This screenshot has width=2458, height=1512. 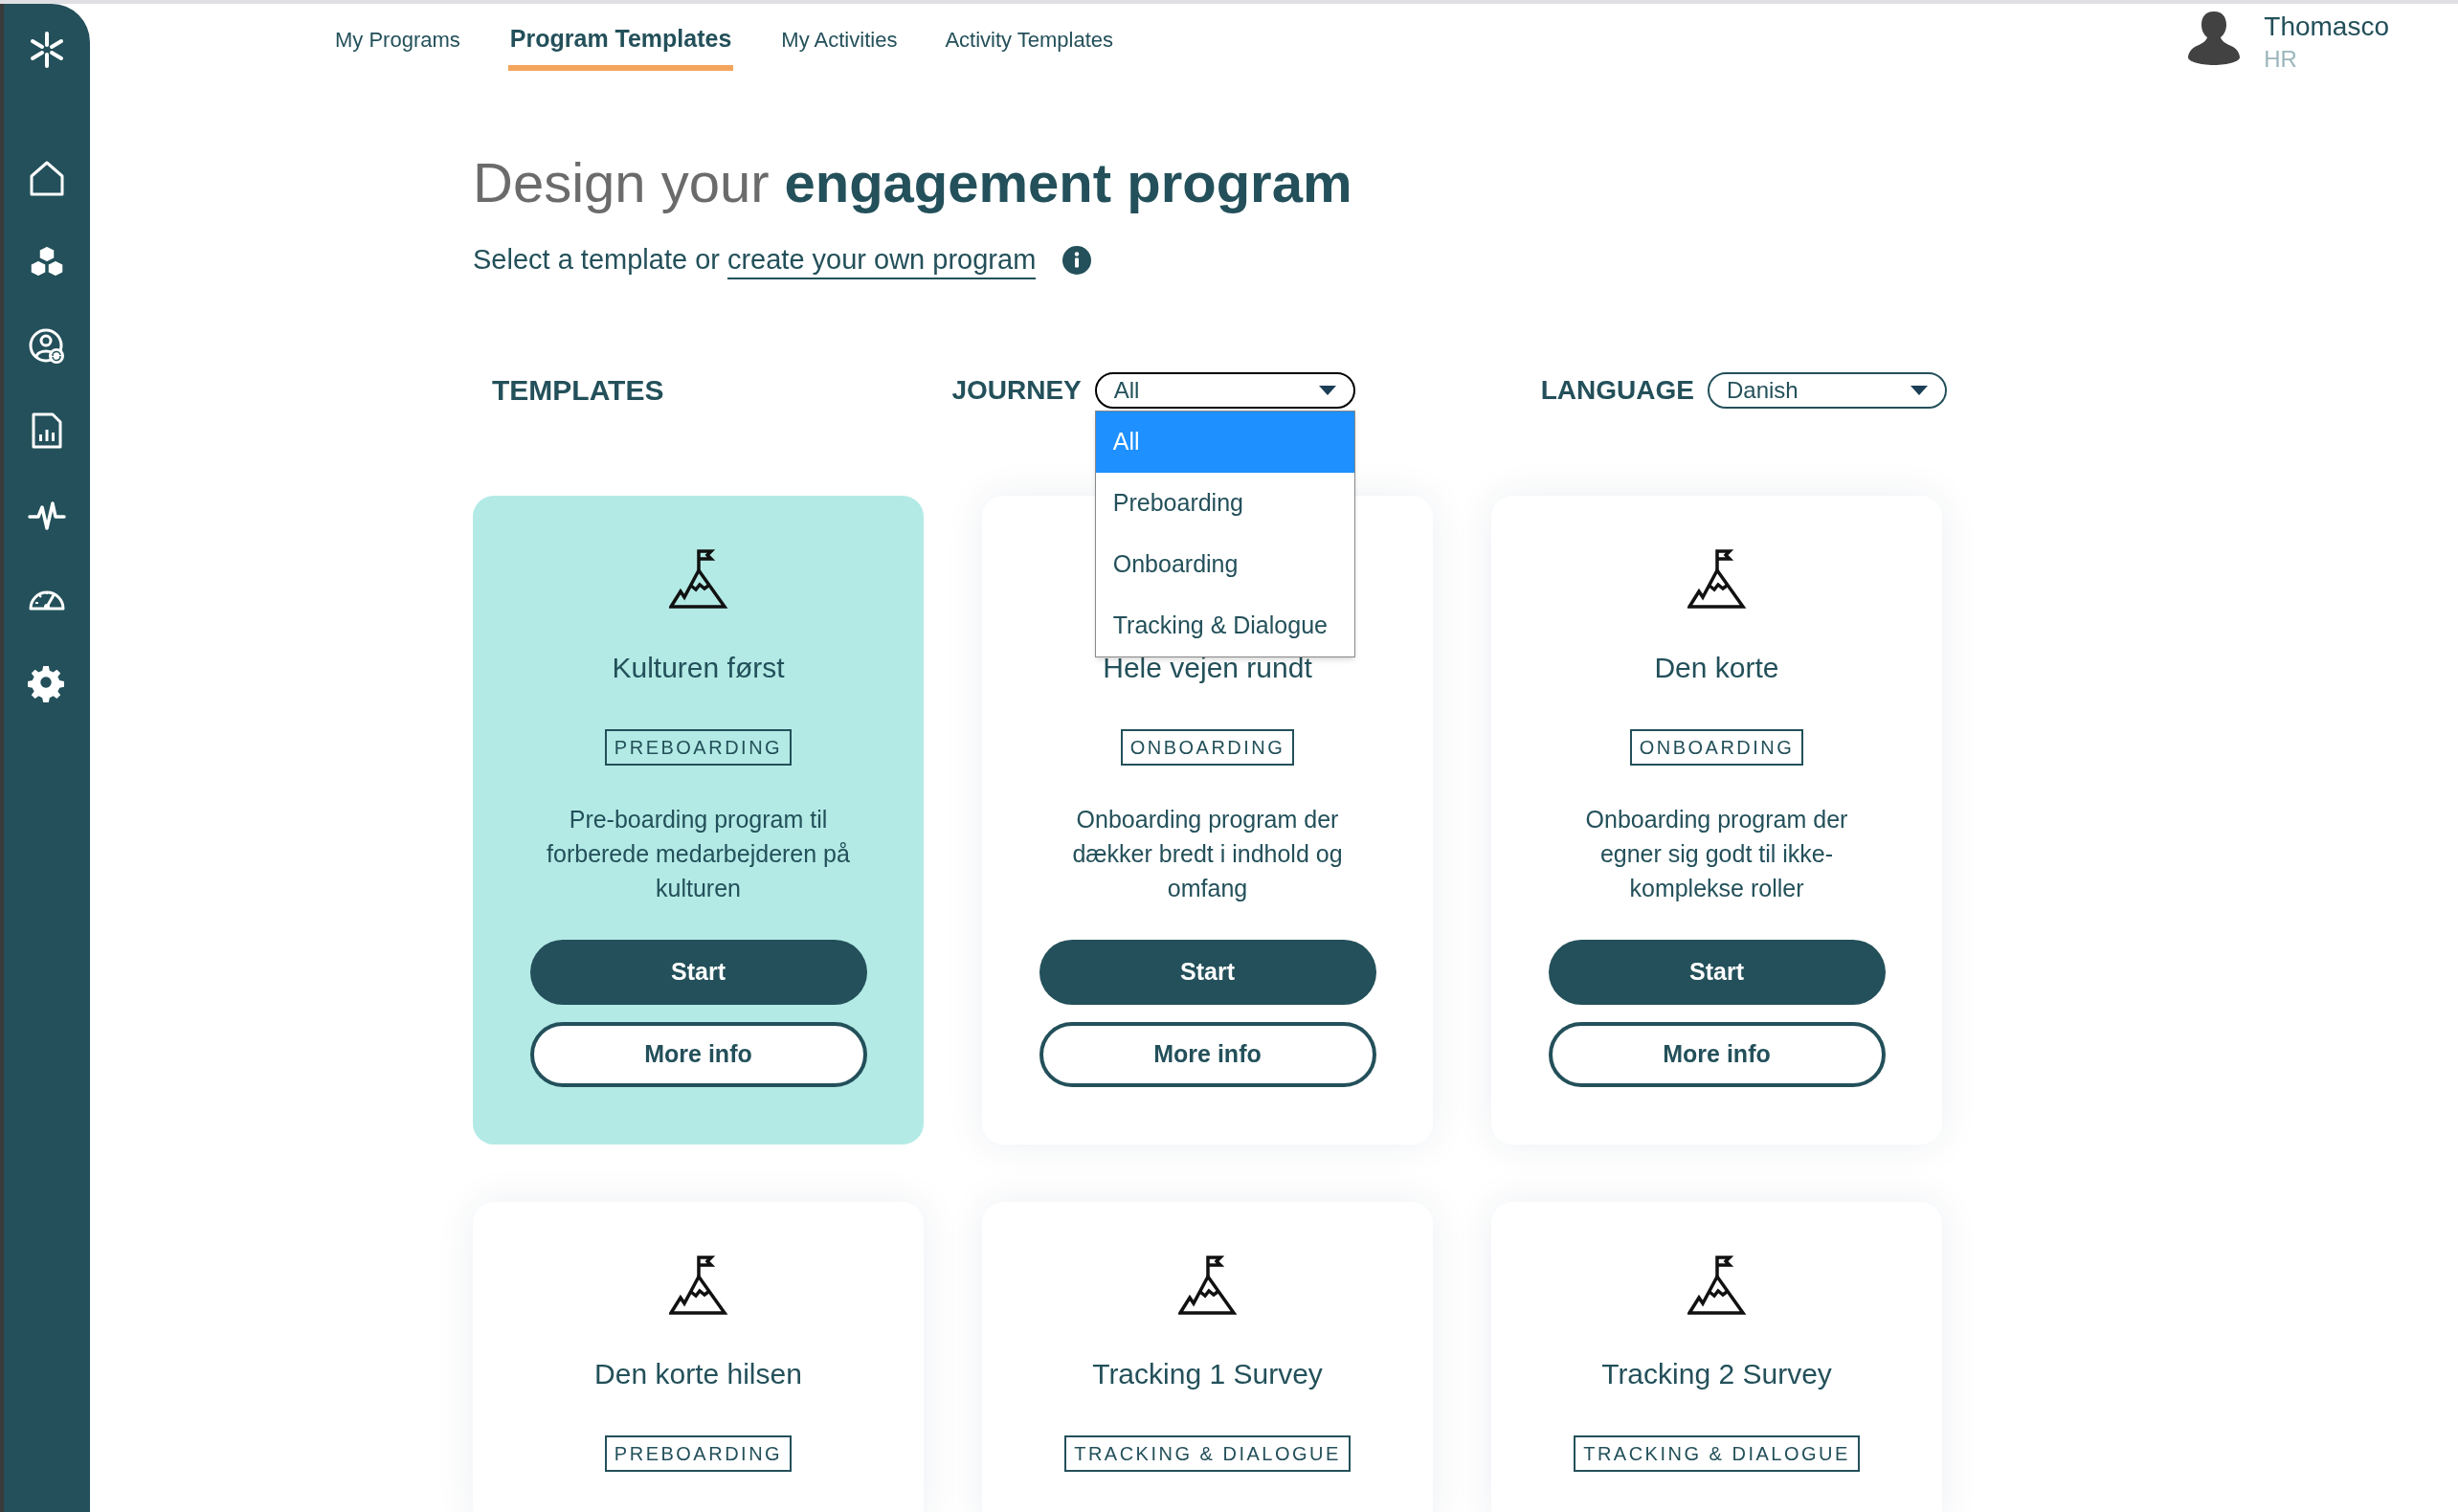 What do you see at coordinates (596, 260) in the screenshot?
I see `subtitle-text: Select a template or` at bounding box center [596, 260].